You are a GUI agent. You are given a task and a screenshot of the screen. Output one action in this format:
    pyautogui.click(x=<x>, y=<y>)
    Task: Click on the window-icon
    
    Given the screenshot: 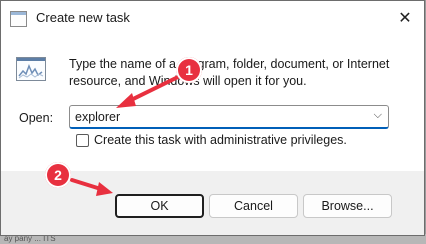 What is the action you would take?
    pyautogui.click(x=18, y=19)
    